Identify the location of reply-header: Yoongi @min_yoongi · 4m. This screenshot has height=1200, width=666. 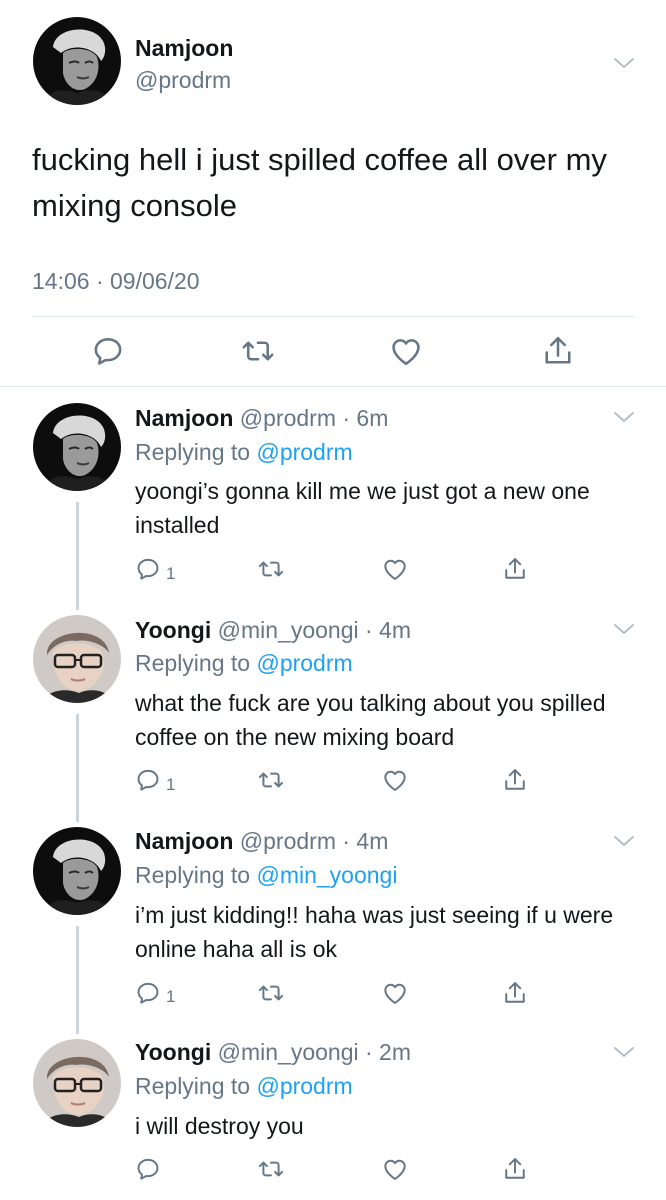
(273, 630).